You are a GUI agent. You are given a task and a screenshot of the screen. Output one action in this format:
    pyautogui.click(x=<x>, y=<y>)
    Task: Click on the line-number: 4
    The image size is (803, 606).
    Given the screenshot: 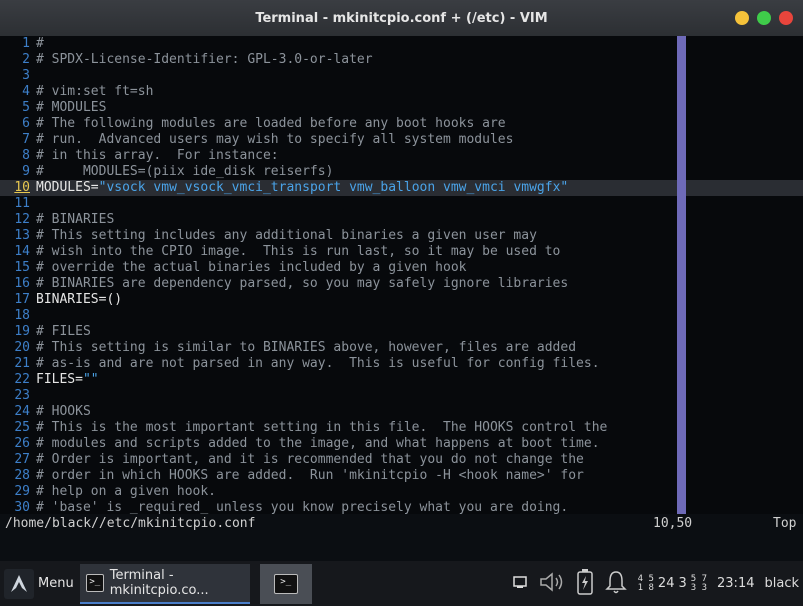 What is the action you would take?
    pyautogui.click(x=26, y=91)
    